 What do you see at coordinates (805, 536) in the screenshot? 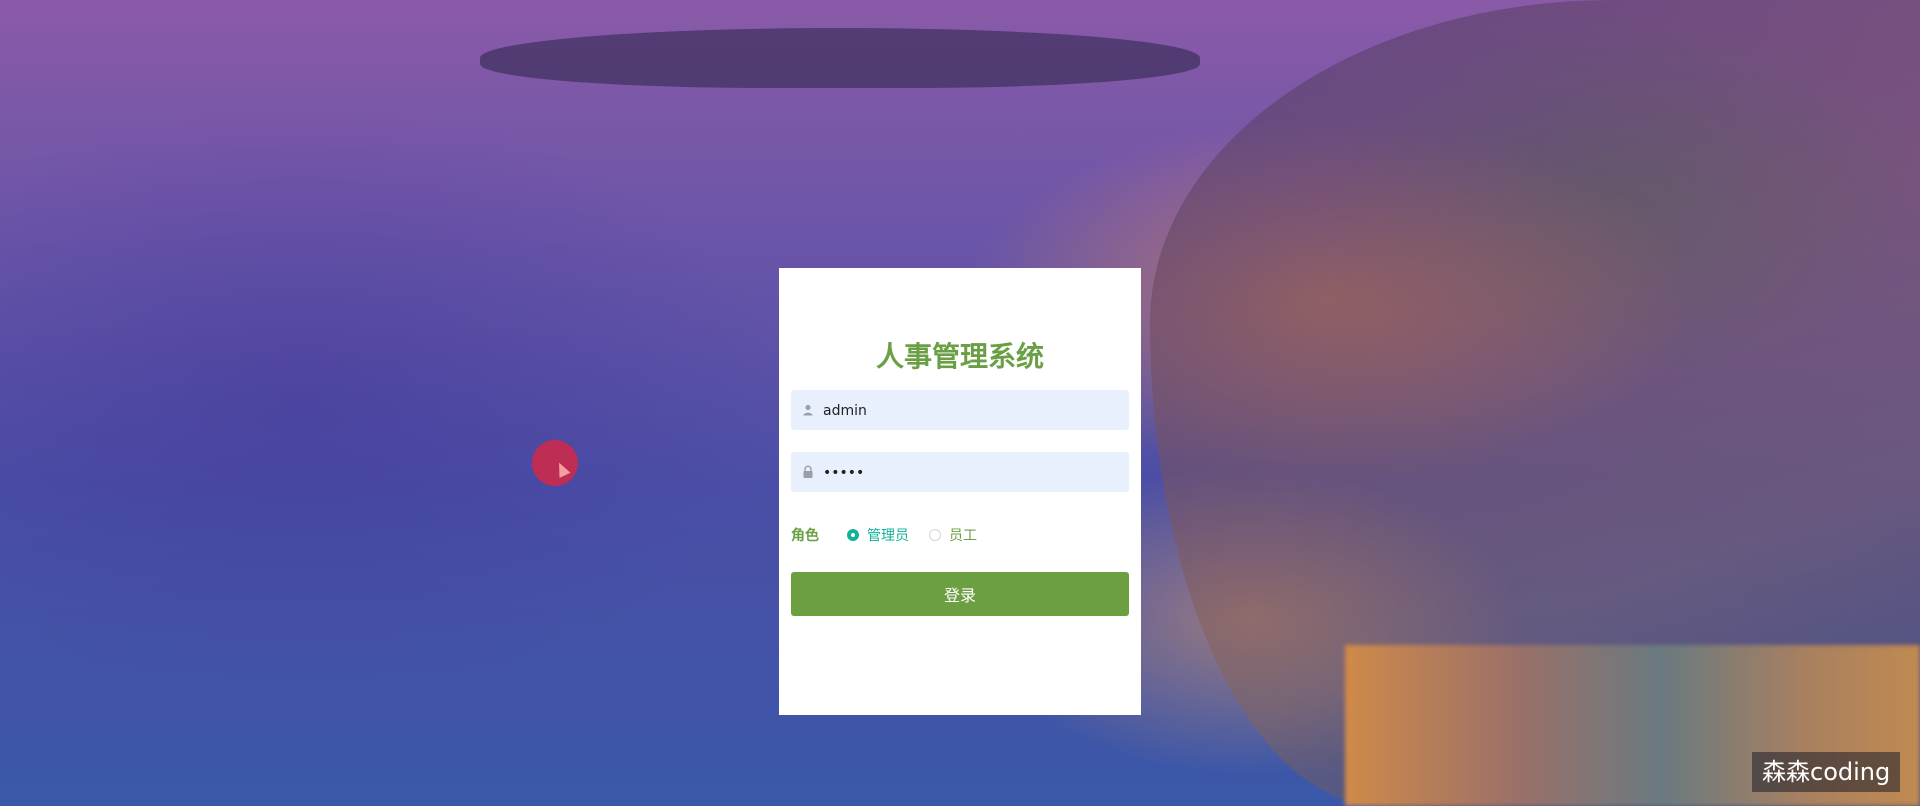
I see `role-label: 角色` at bounding box center [805, 536].